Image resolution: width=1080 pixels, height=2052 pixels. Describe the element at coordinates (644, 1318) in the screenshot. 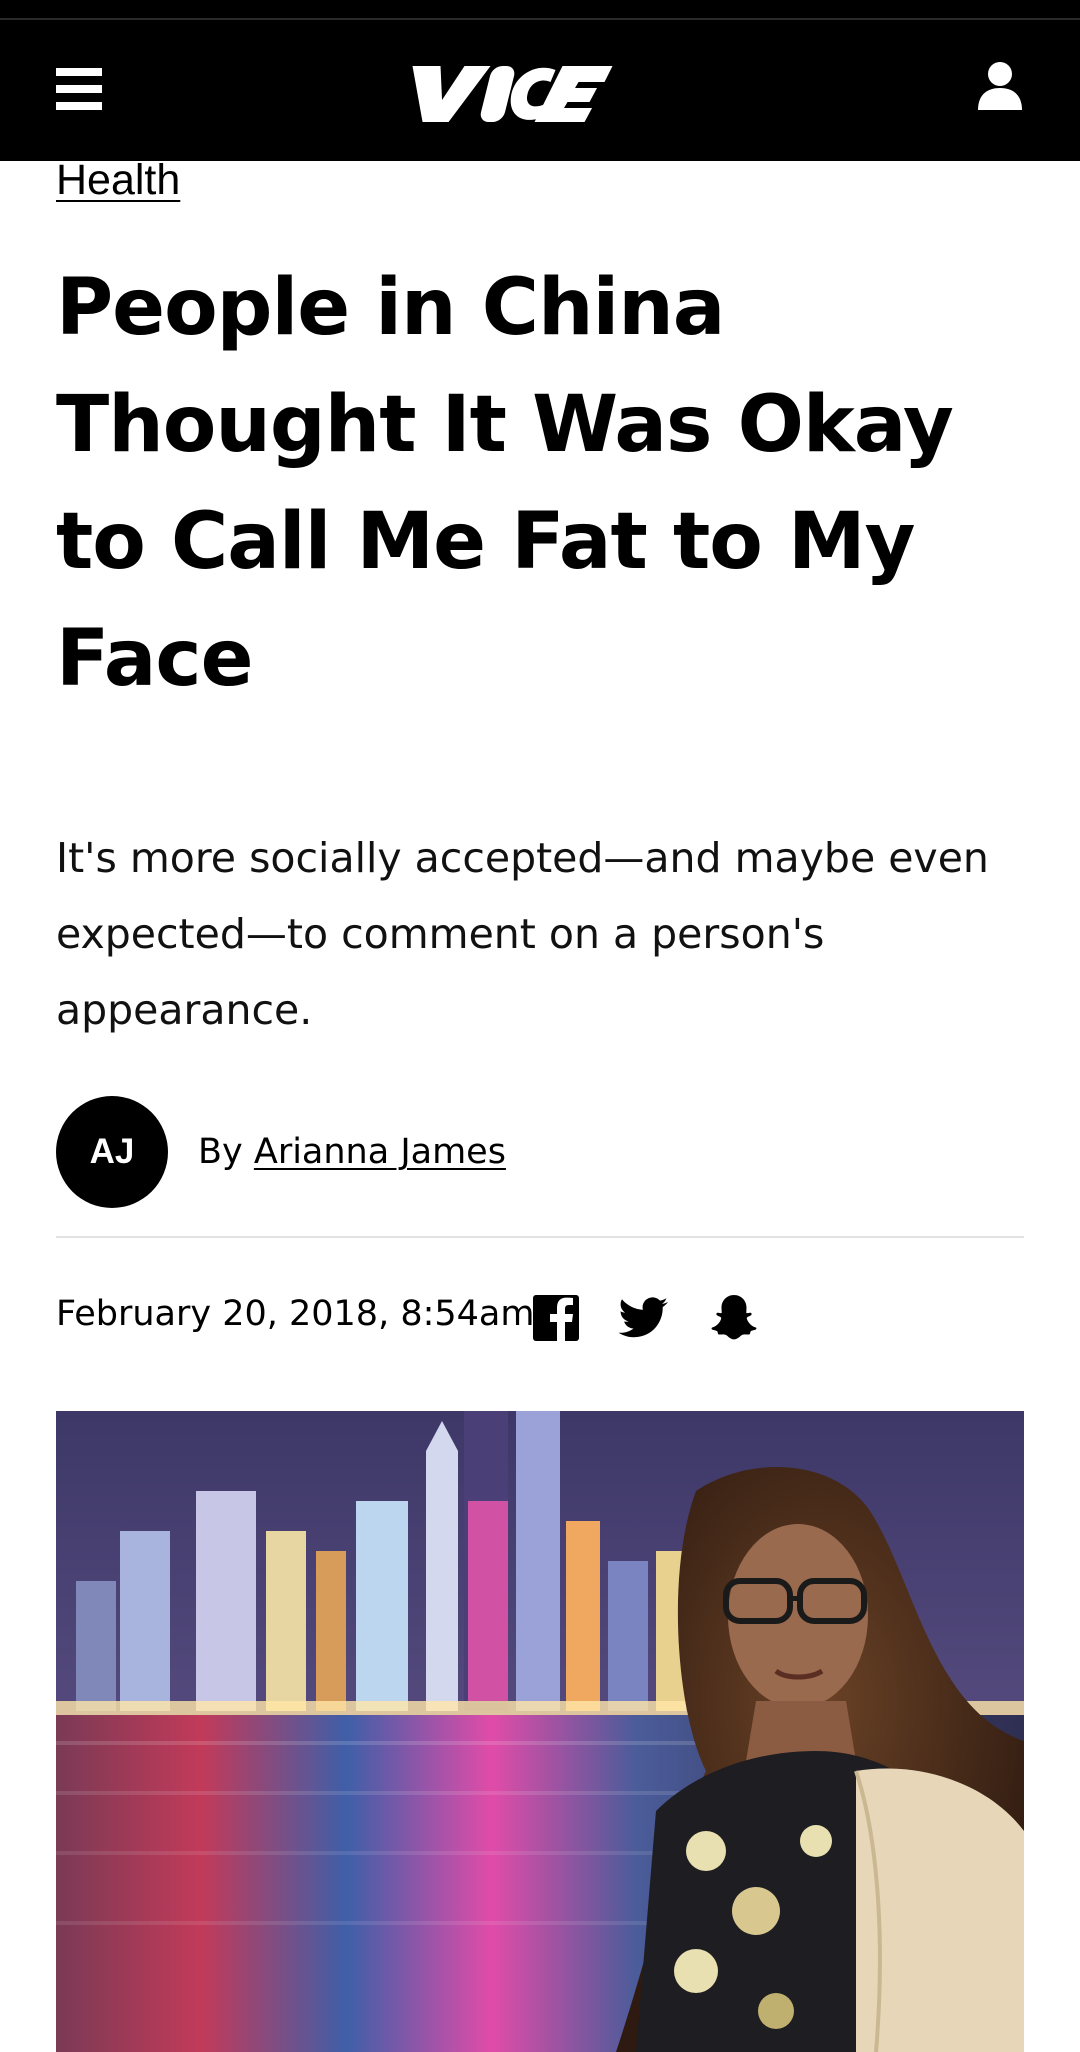

I see `twitter-icon` at that location.